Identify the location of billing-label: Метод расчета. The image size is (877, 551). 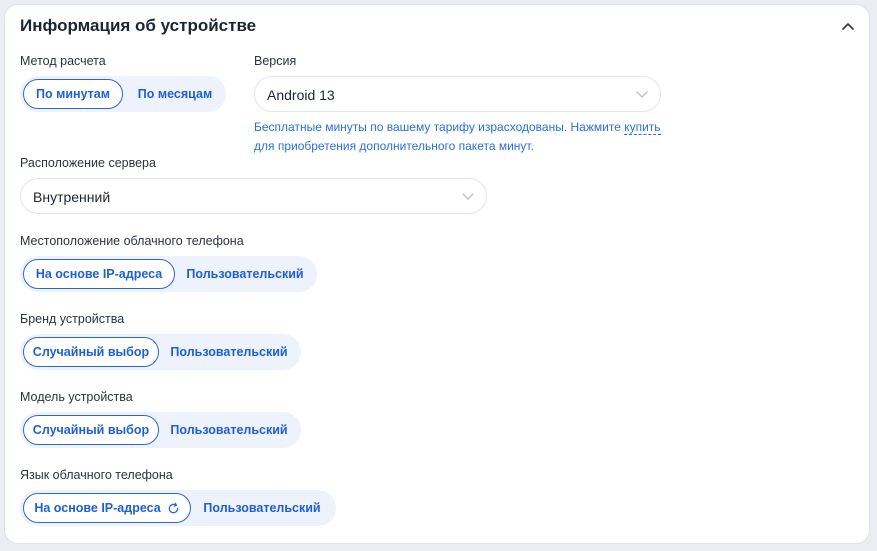
(63, 61).